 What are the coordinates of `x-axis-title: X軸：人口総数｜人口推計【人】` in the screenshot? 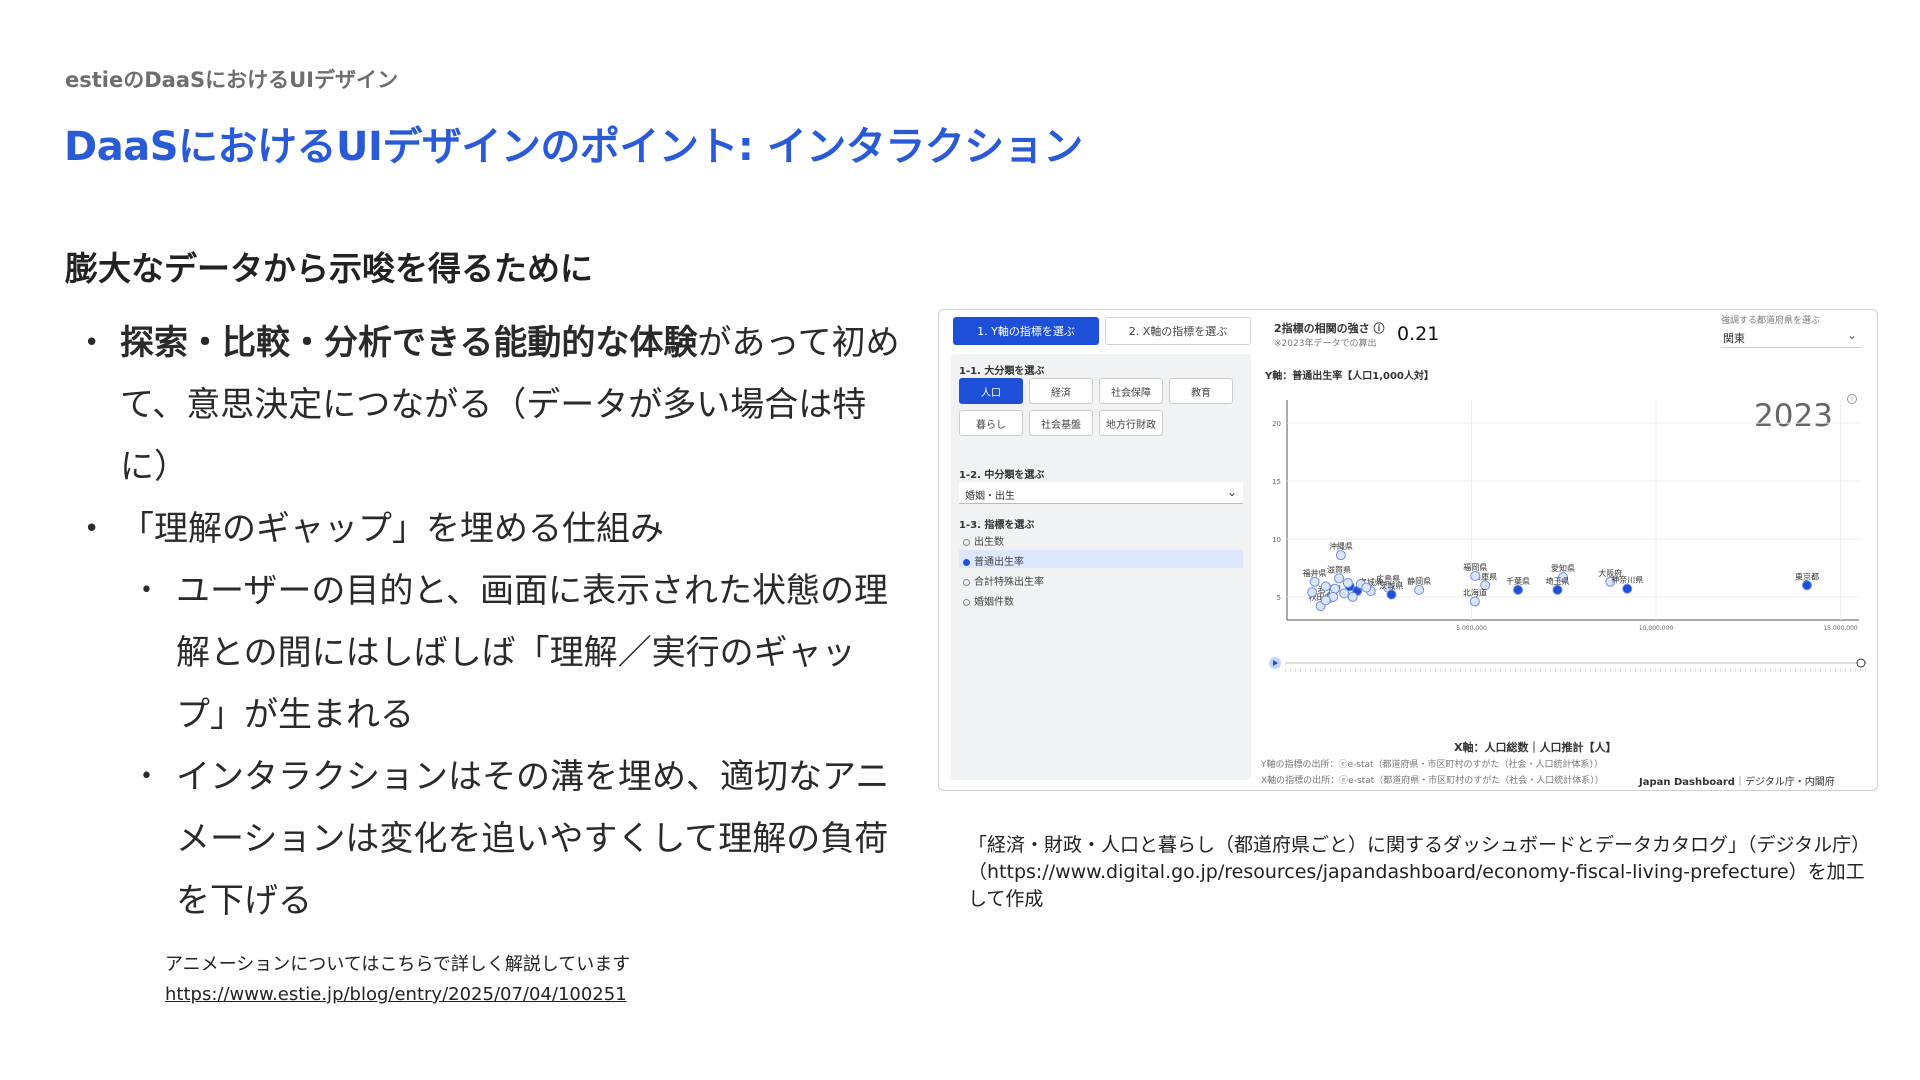 It's located at (1535, 747).